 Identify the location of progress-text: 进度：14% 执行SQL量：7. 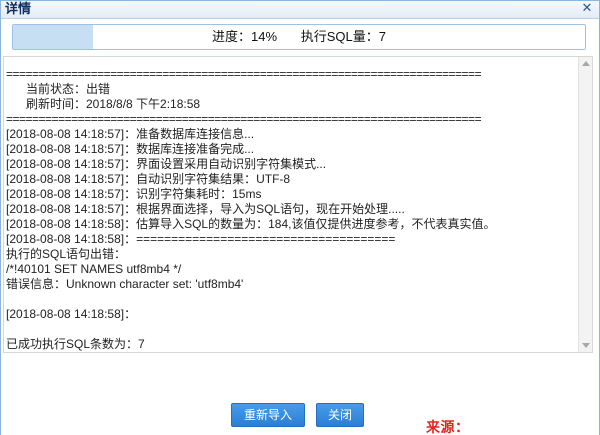
(299, 37).